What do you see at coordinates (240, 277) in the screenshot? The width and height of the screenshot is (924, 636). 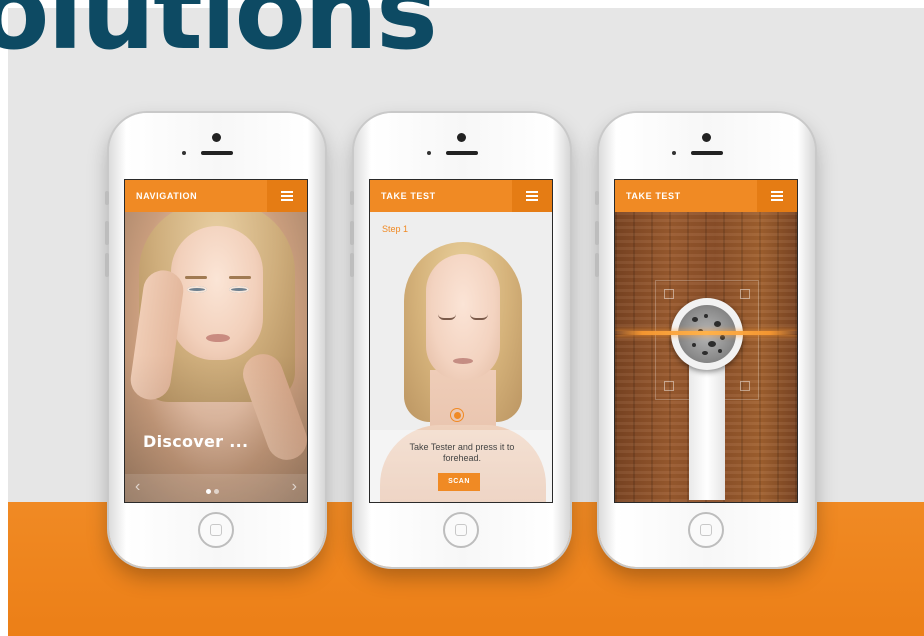 I see `right-eyebrow` at bounding box center [240, 277].